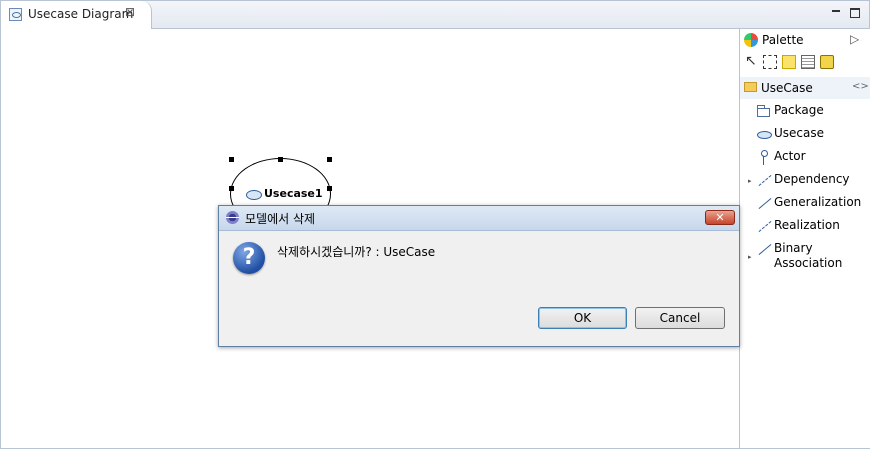 The width and height of the screenshot is (870, 449). I want to click on palette-item-generalization: Generalization, so click(805, 204).